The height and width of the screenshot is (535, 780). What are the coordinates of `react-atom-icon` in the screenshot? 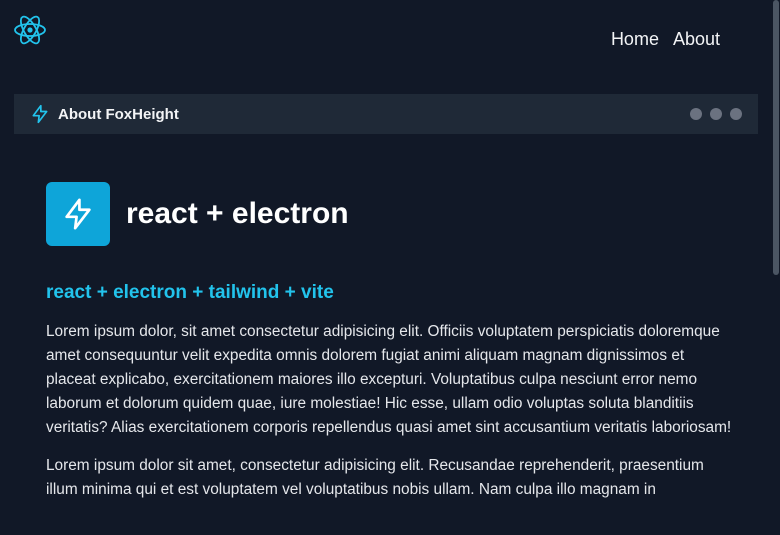 It's located at (30, 30).